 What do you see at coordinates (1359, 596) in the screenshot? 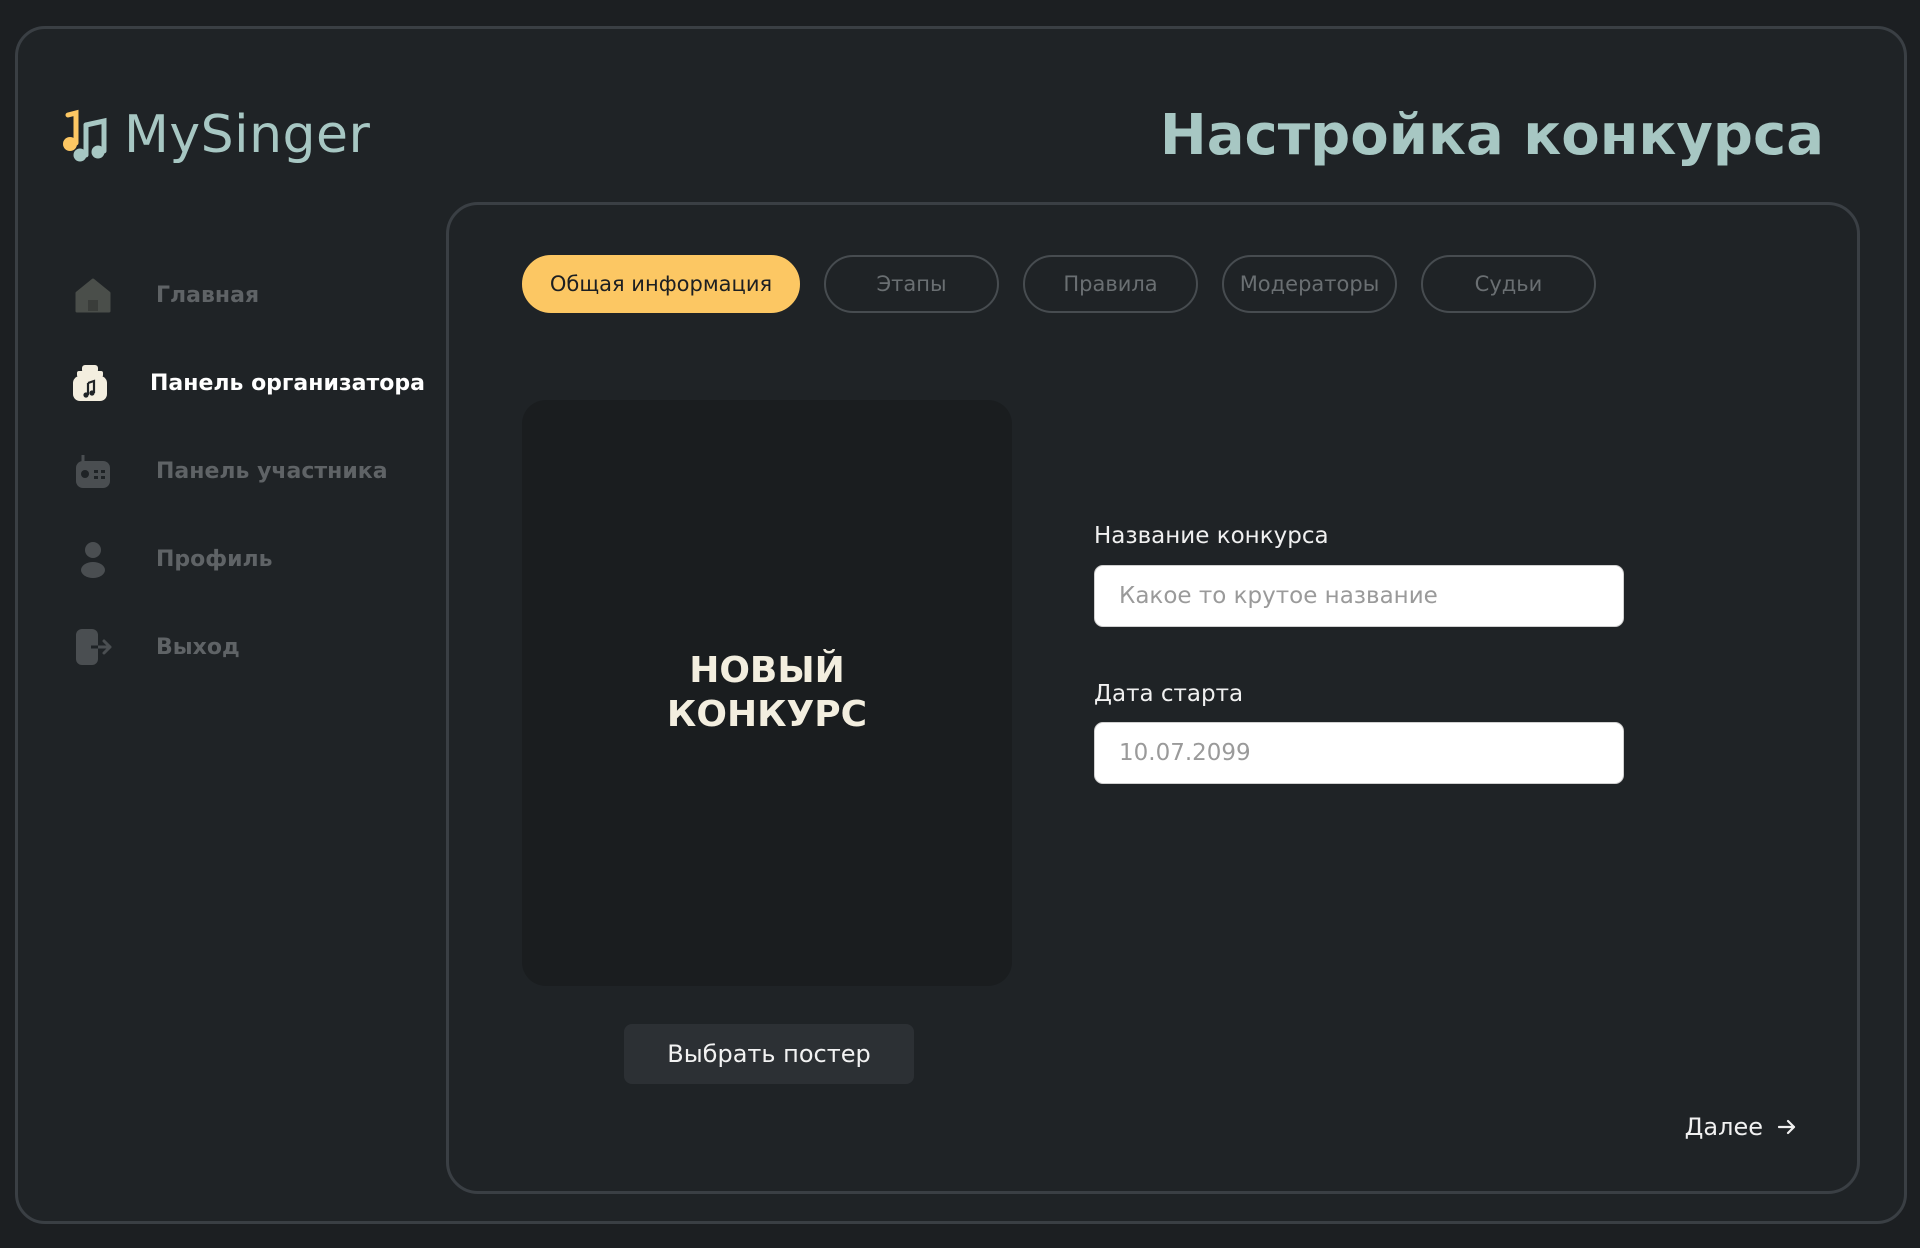
I see `contest-name-input` at bounding box center [1359, 596].